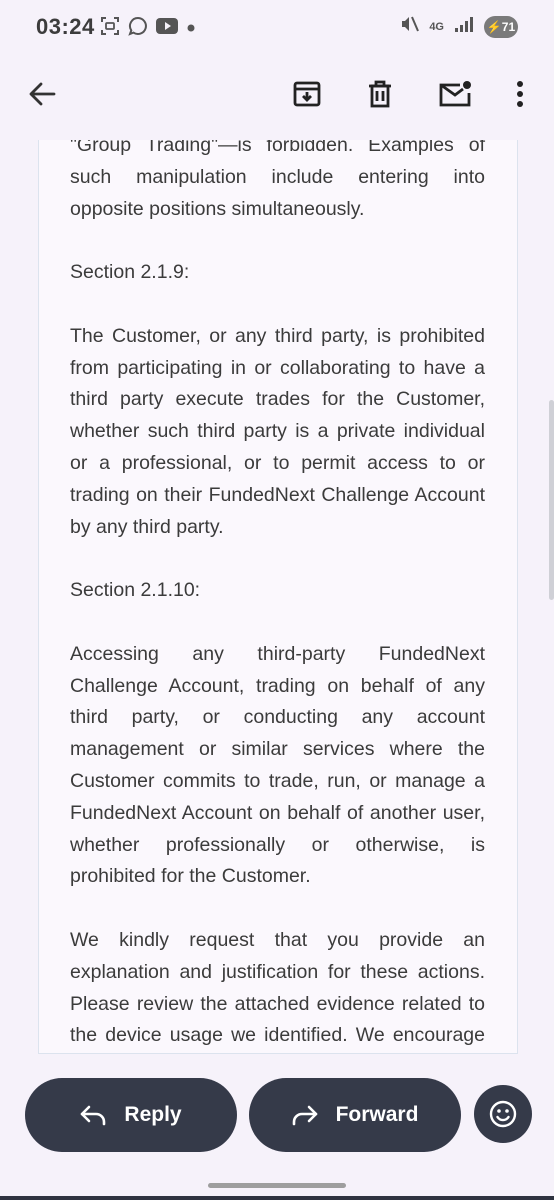 This screenshot has height=1200, width=554. I want to click on battery-level: 71, so click(508, 26).